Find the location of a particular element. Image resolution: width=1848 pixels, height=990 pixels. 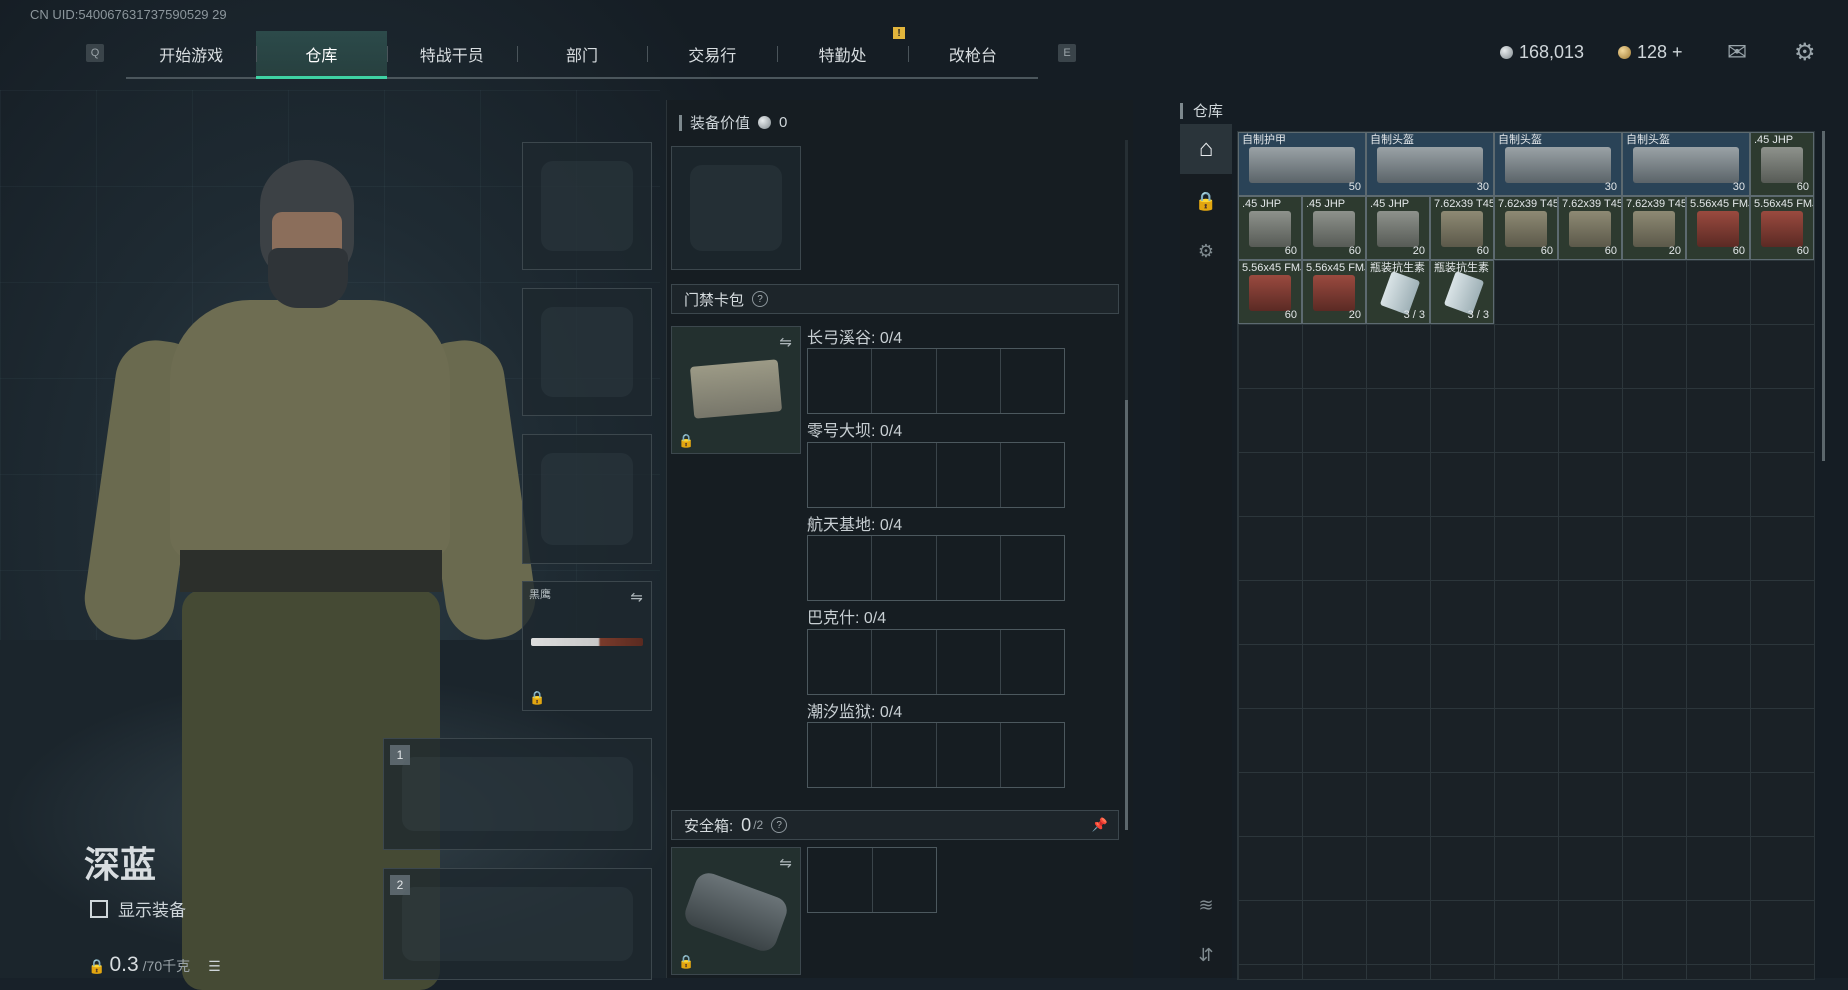

keycard-case-title: 门禁卡包 is located at coordinates (714, 300).